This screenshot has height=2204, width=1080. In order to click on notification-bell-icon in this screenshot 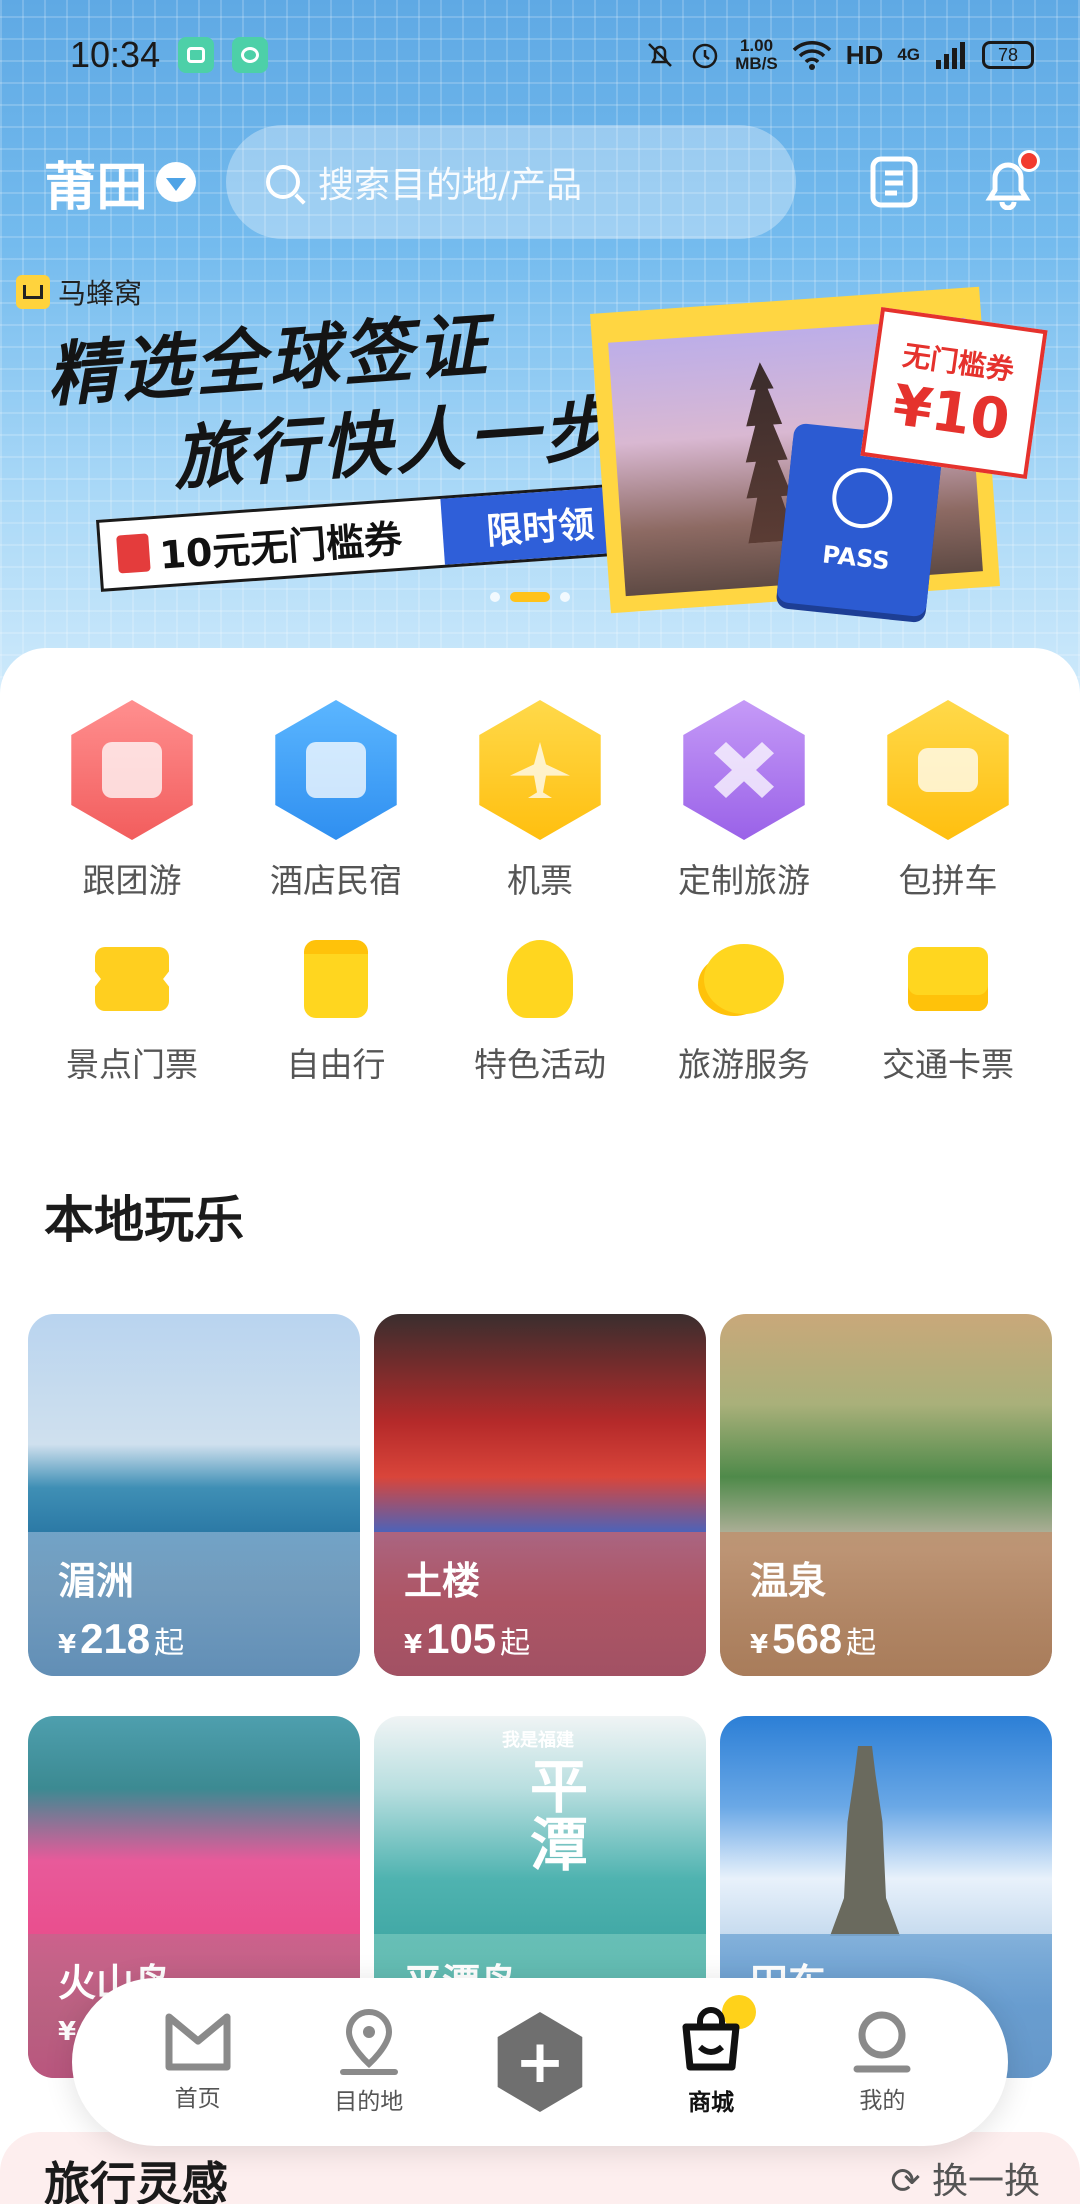, I will do `click(1008, 182)`.